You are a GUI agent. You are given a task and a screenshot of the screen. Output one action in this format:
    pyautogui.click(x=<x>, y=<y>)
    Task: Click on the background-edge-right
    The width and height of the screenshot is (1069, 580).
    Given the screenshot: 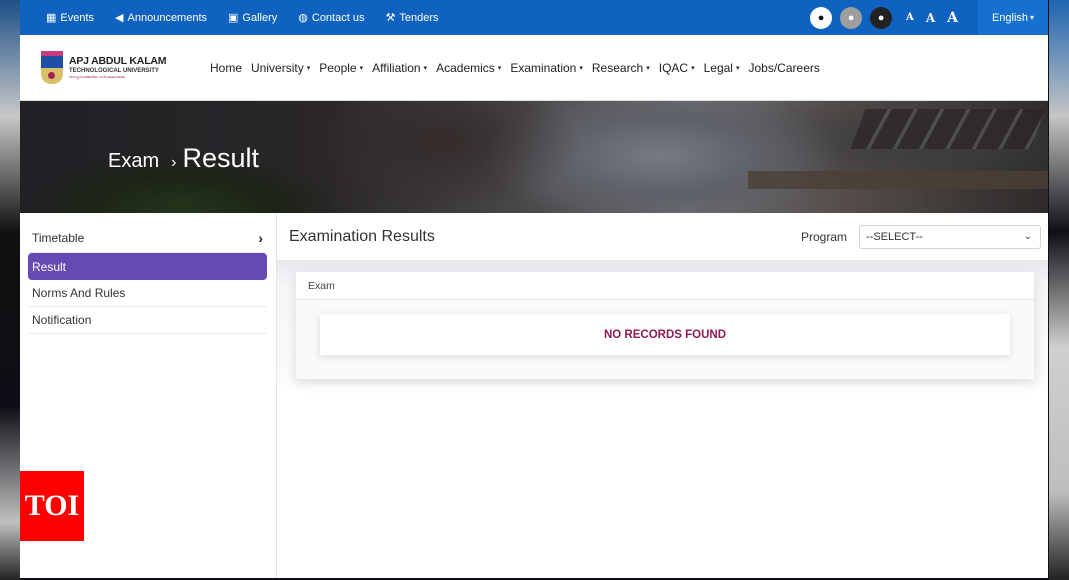 What is the action you would take?
    pyautogui.click(x=1059, y=290)
    